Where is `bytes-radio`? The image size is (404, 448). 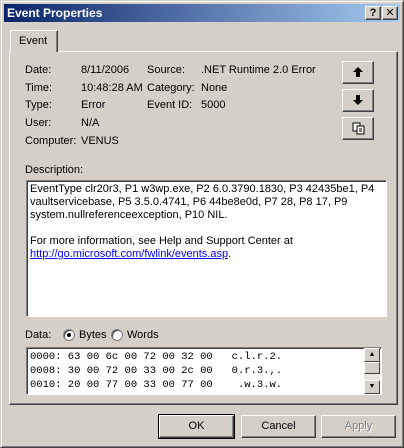
bytes-radio is located at coordinates (69, 335).